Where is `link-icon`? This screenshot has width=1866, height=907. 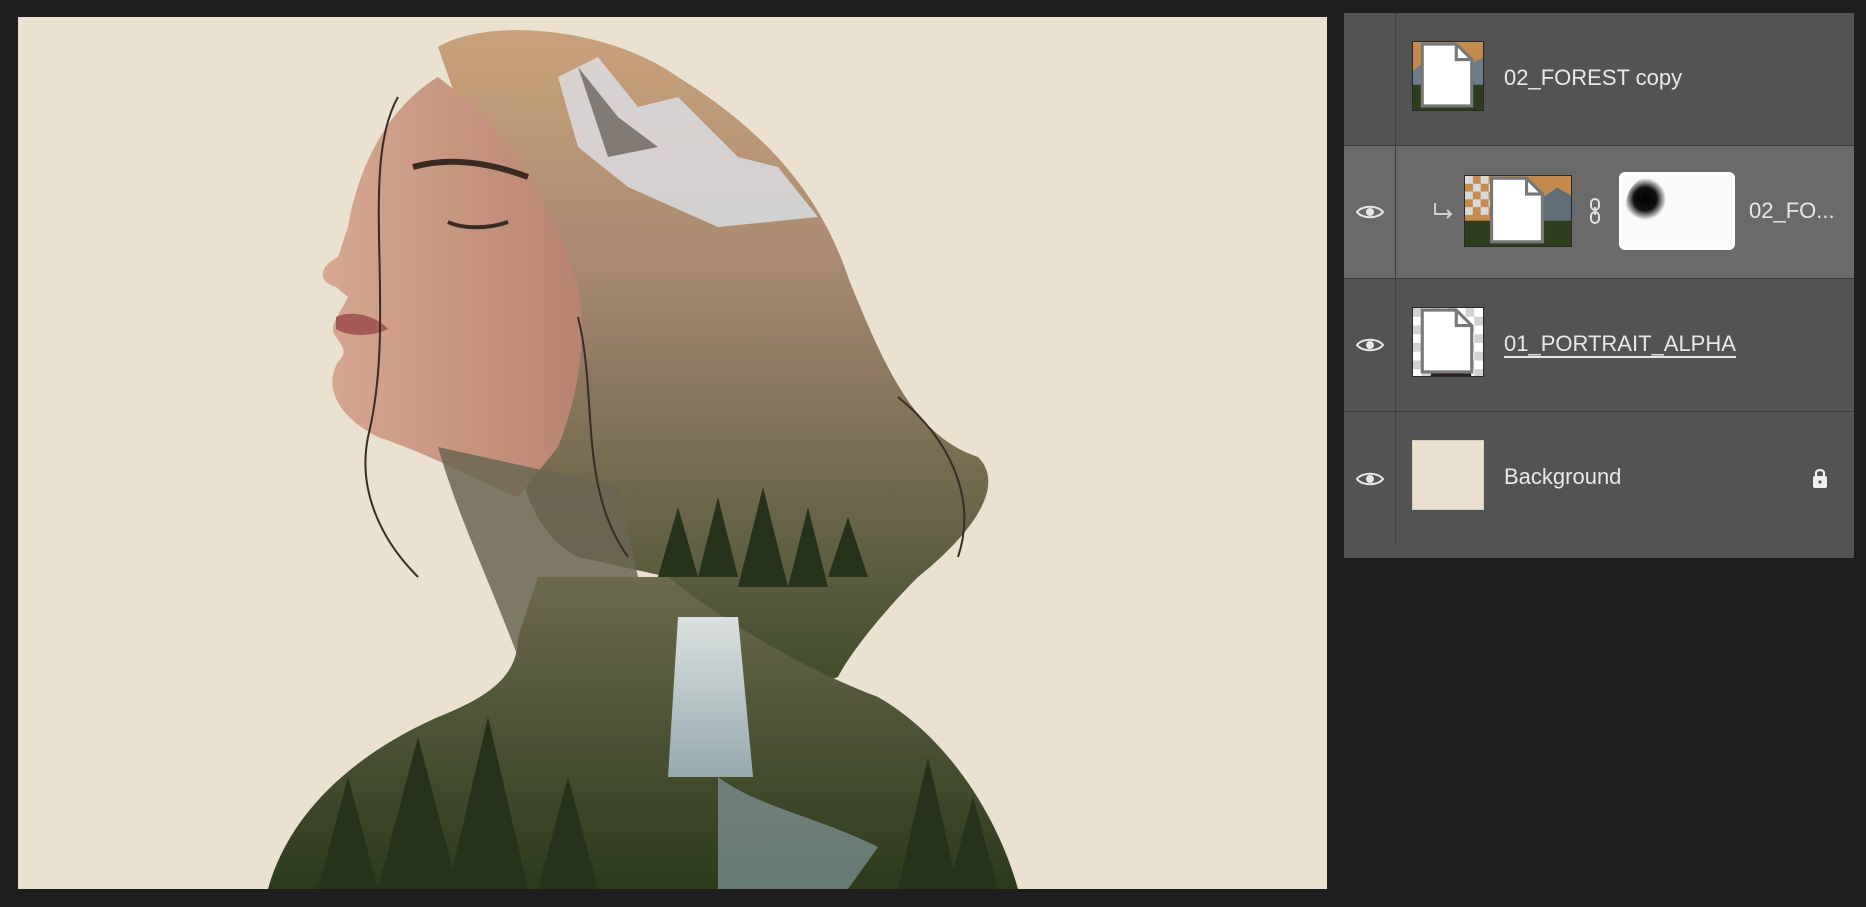
link-icon is located at coordinates (1595, 211).